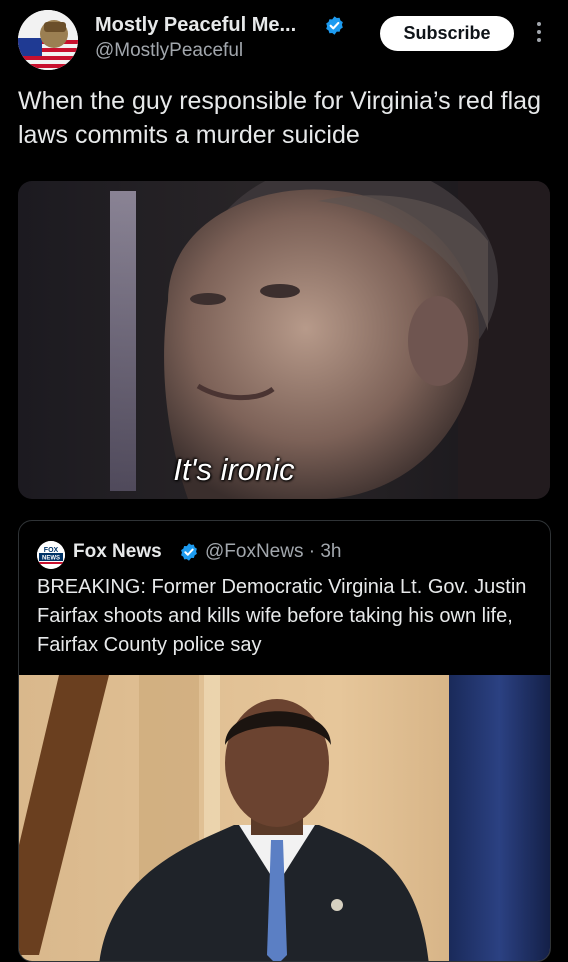 This screenshot has width=568, height=962. Describe the element at coordinates (48, 40) in the screenshot. I see `author-avatar` at that location.